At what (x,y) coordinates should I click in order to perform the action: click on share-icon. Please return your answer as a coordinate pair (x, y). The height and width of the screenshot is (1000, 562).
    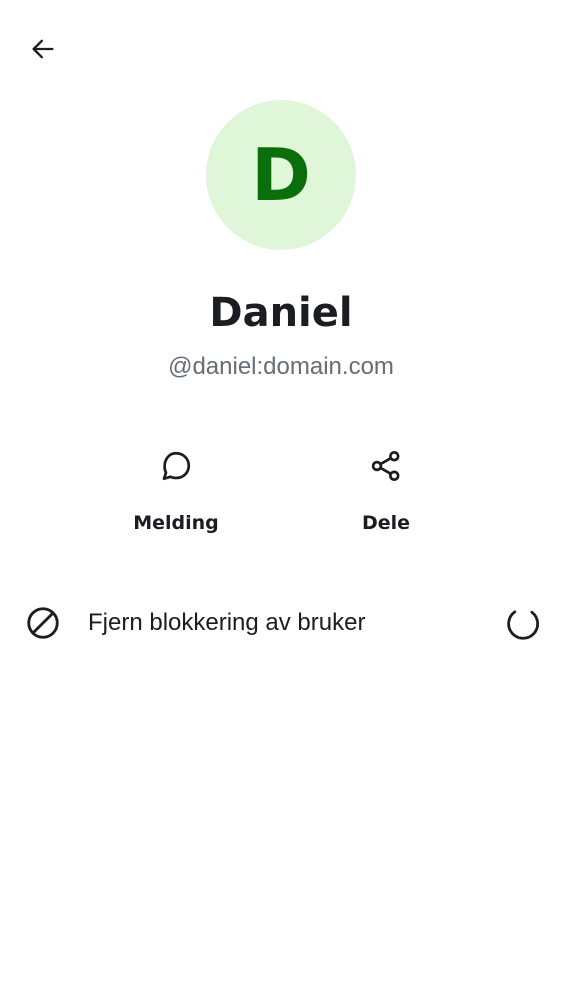
    Looking at the image, I should click on (386, 466).